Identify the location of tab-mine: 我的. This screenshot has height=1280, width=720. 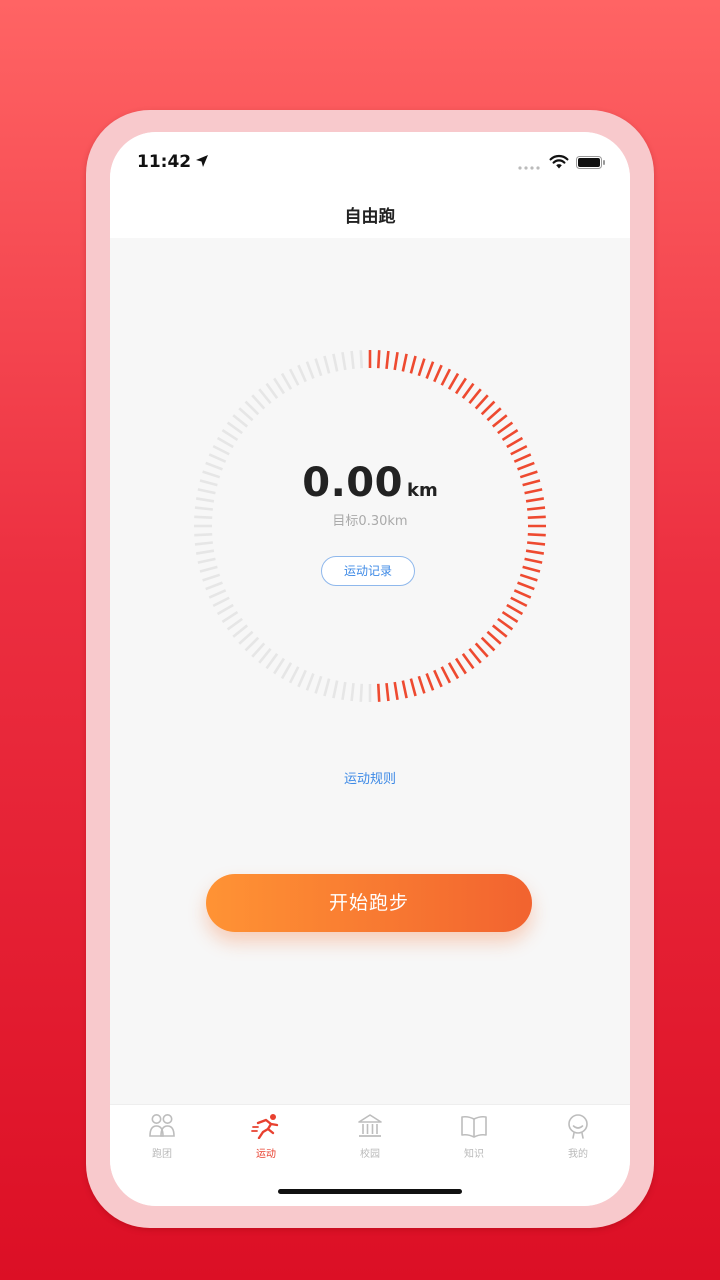
(578, 1136).